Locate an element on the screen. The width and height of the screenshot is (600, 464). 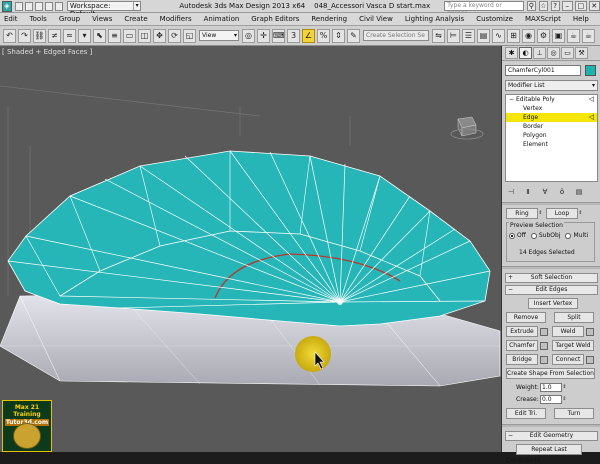
menu-edit: Edit is located at coordinates (12, 19).